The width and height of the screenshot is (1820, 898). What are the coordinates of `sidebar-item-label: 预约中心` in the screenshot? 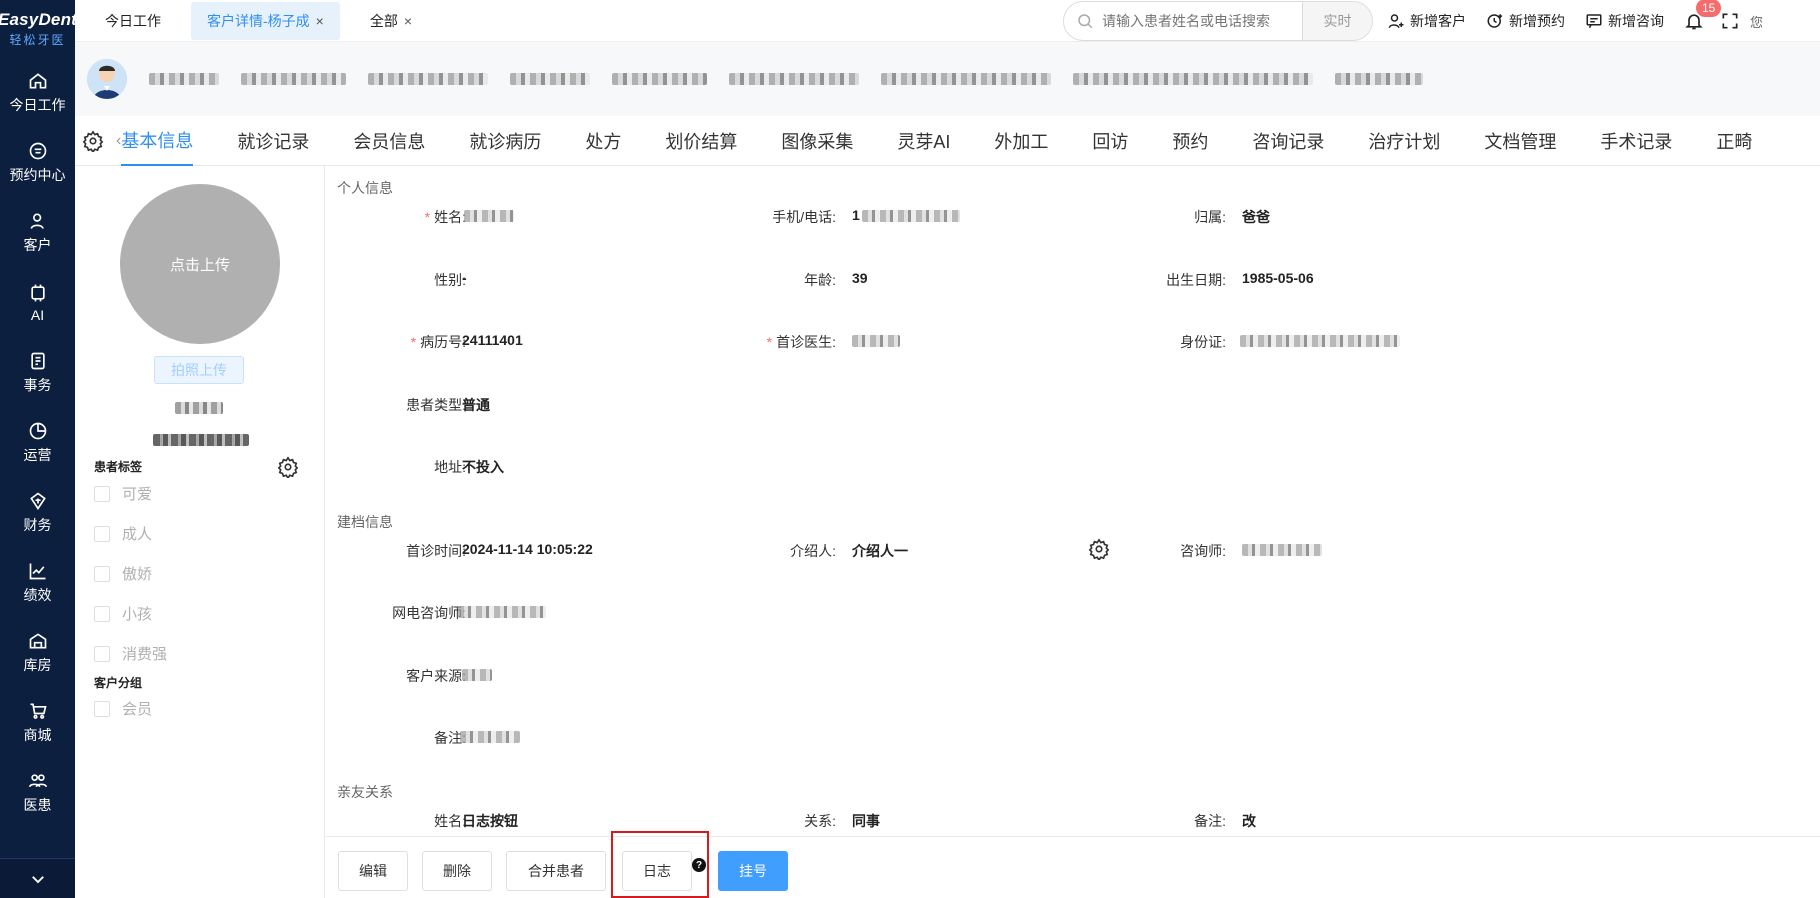 It's located at (37, 175).